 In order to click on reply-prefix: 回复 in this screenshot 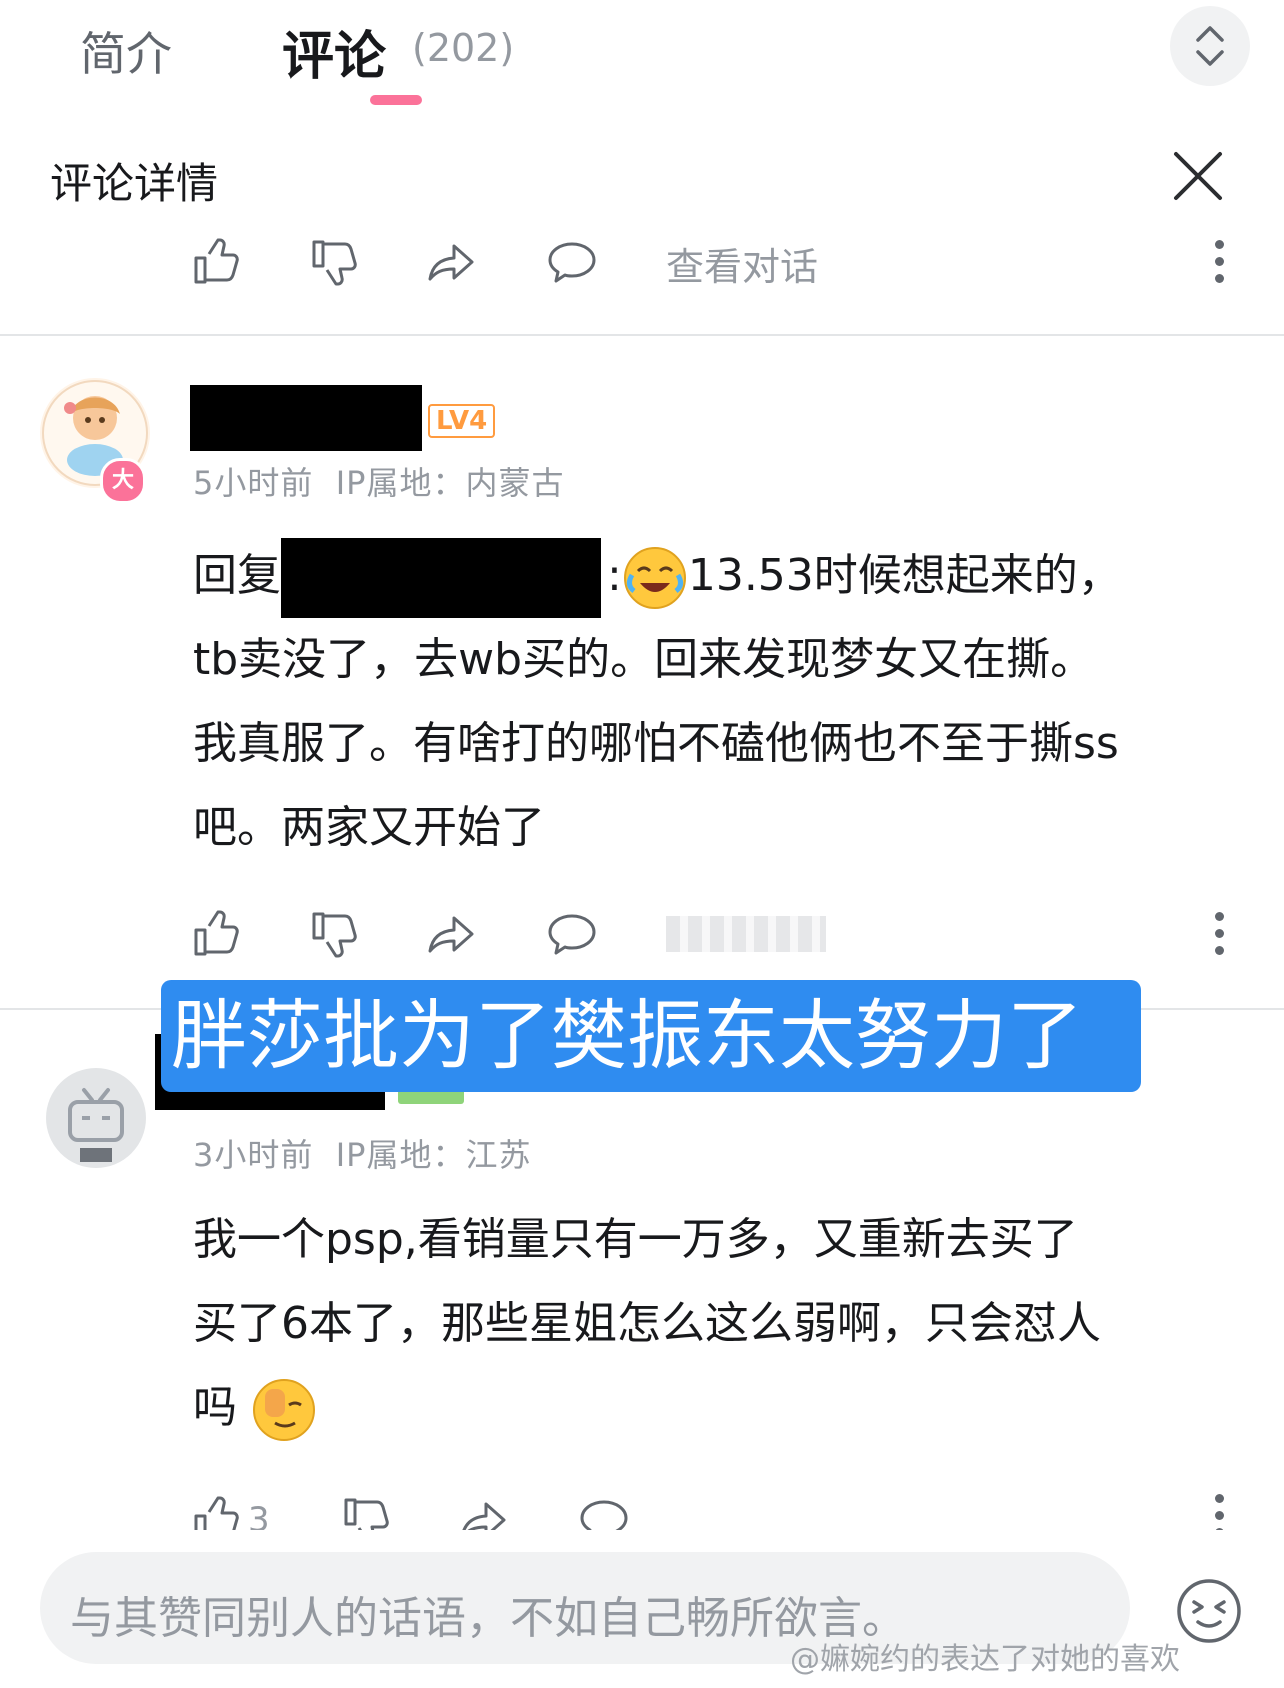, I will do `click(237, 575)`.